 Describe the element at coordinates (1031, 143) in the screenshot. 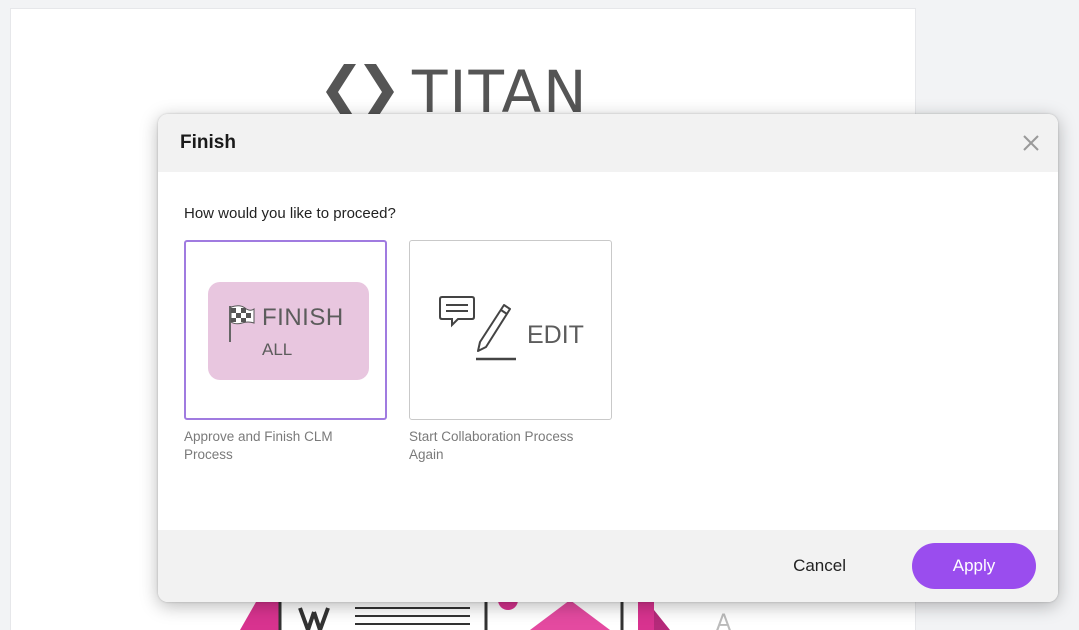

I see `close-icon` at that location.